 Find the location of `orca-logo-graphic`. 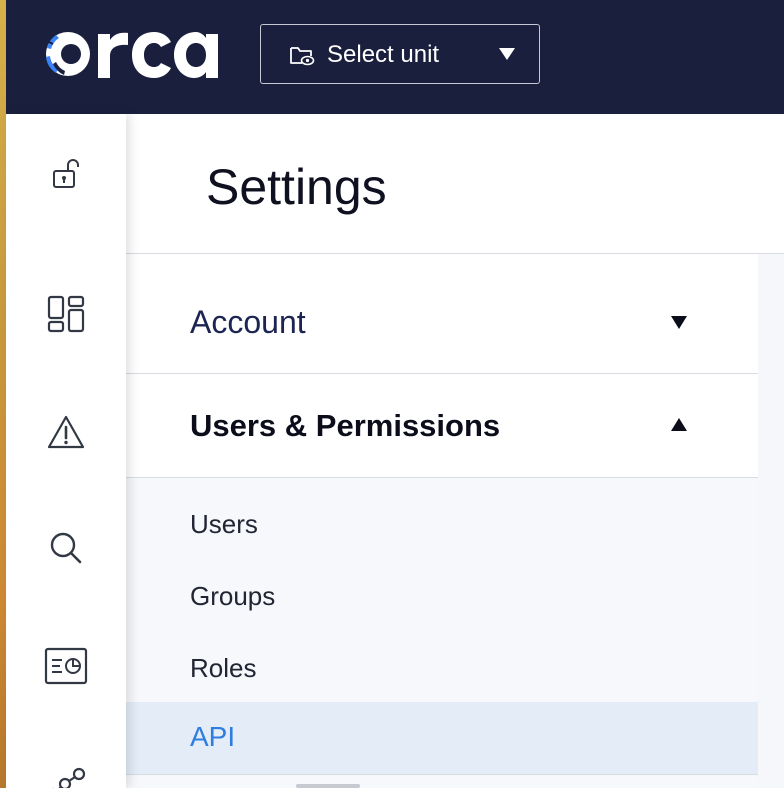

orca-logo-graphic is located at coordinates (132, 55).